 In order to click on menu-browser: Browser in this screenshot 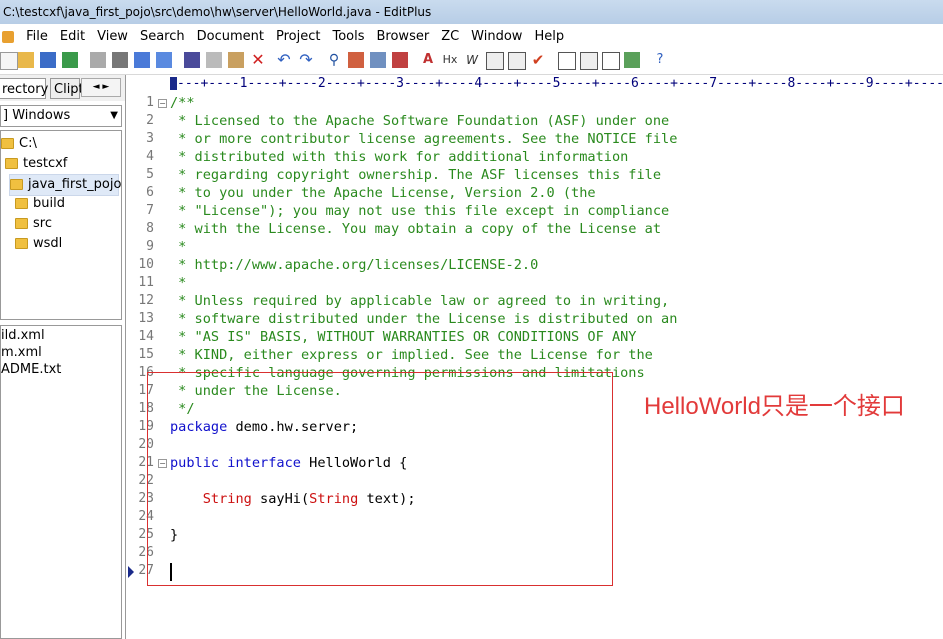, I will do `click(403, 36)`.